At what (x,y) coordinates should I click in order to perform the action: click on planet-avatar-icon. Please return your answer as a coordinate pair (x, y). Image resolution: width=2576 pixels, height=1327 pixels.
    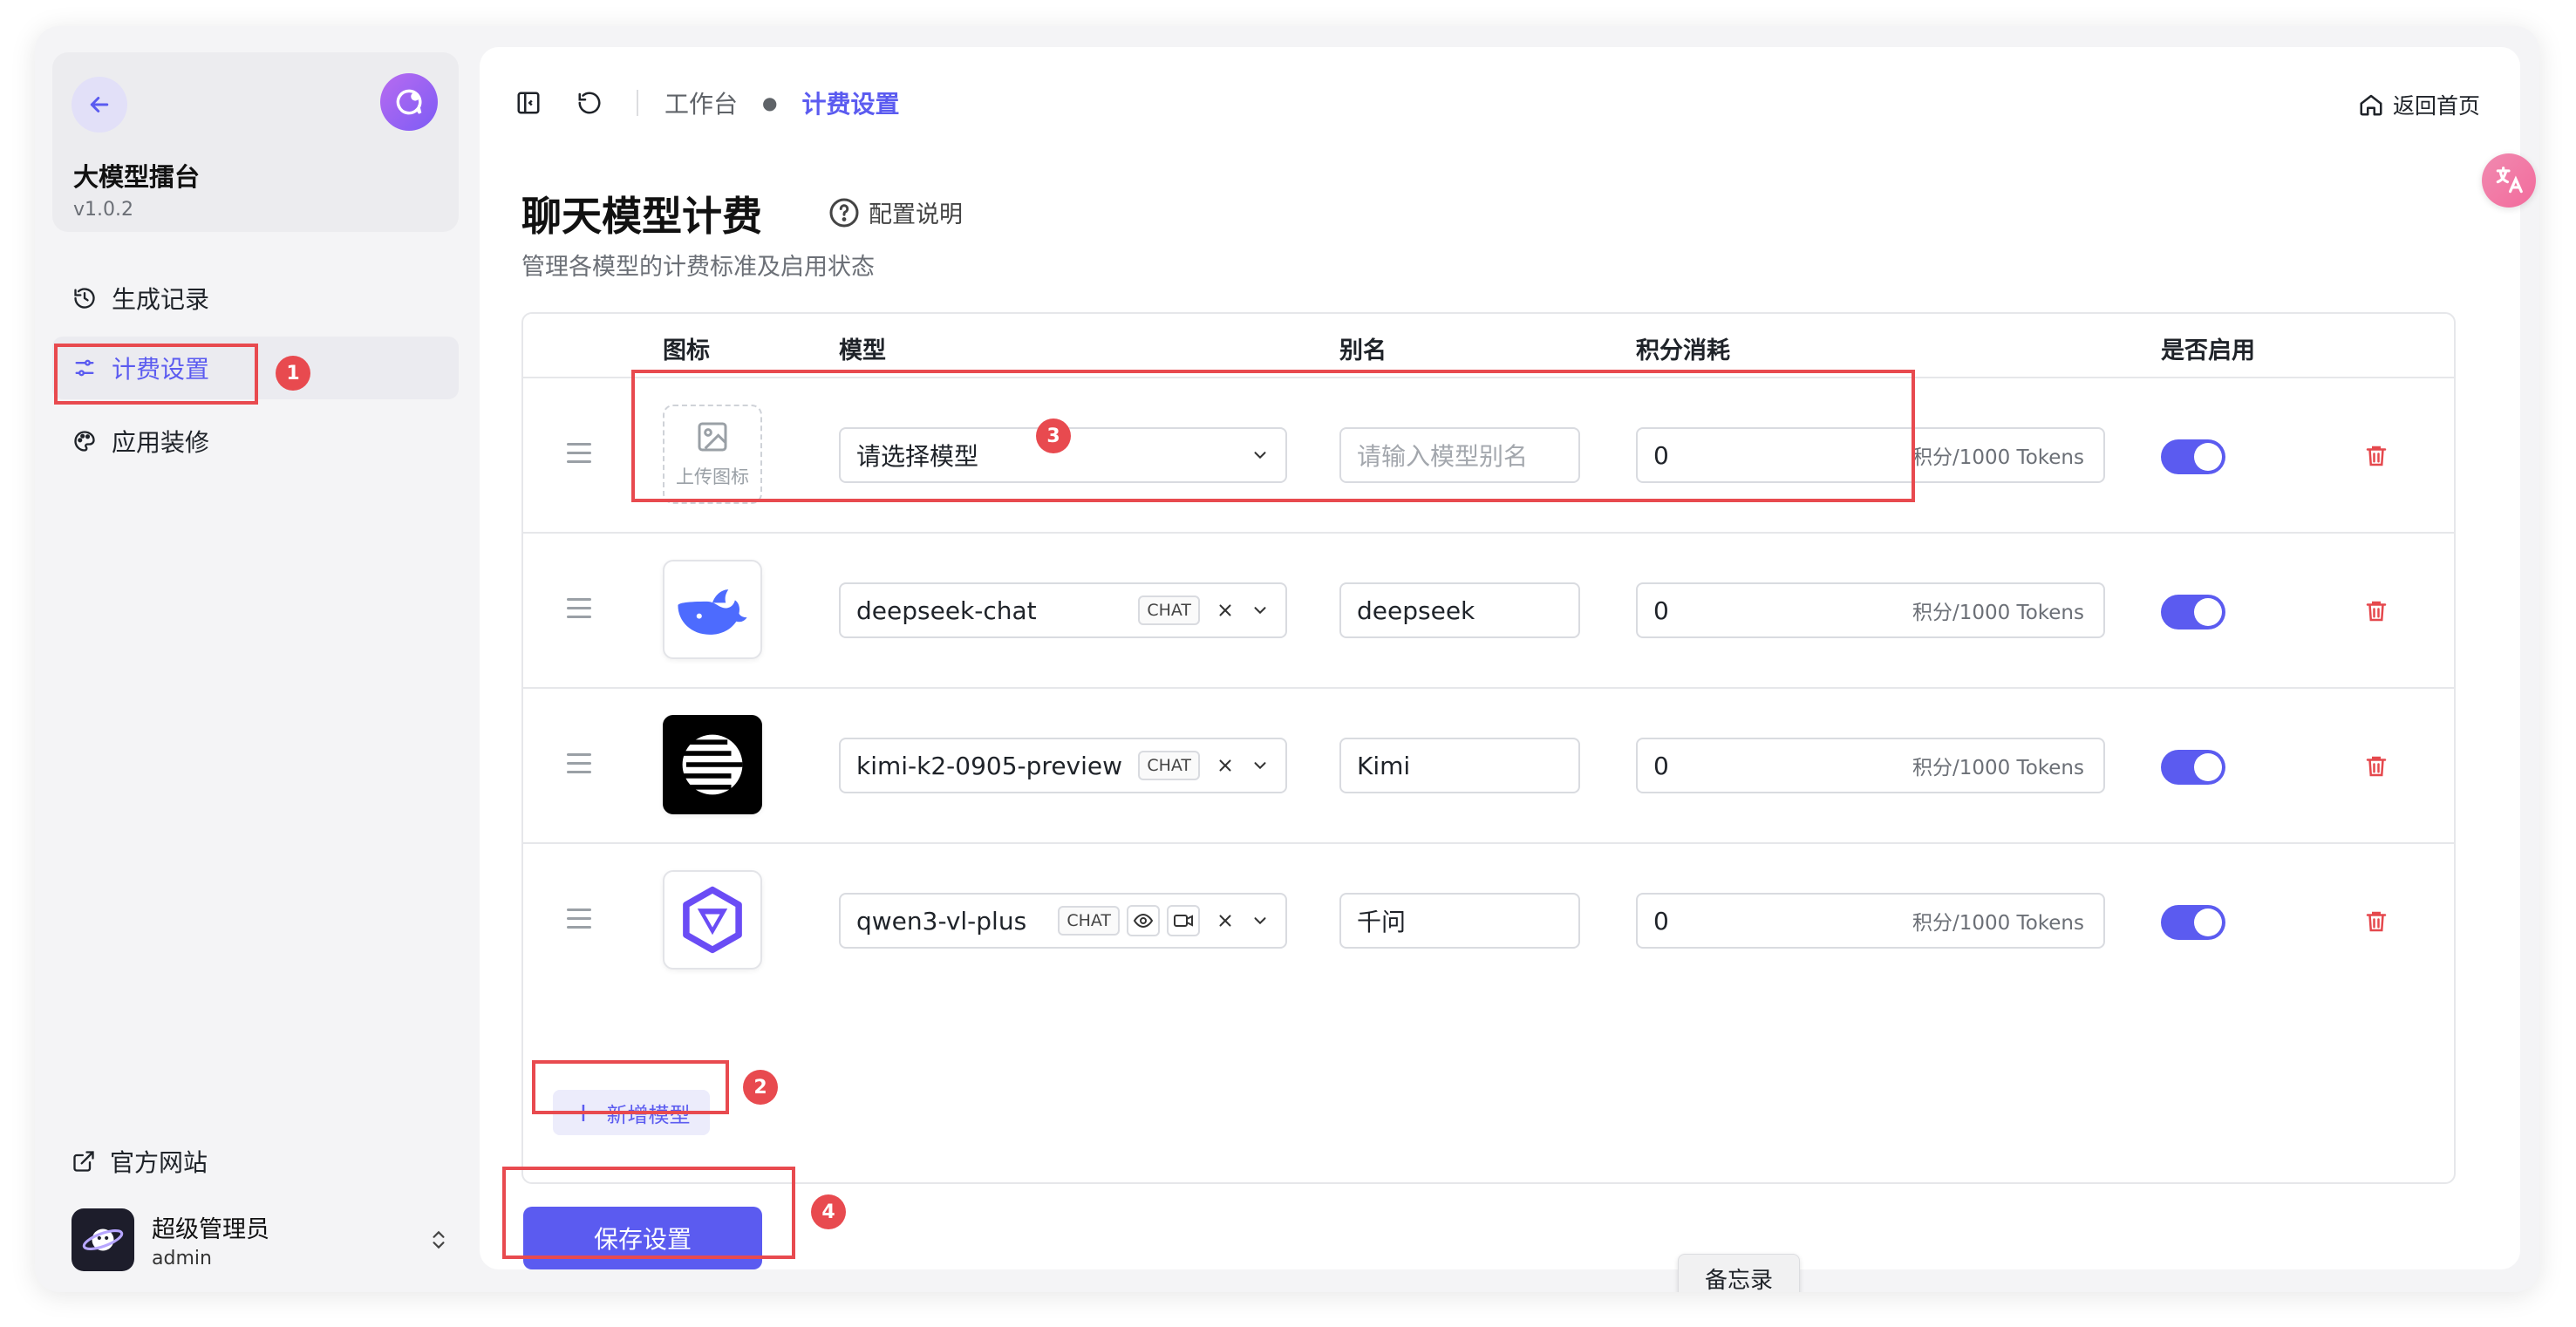
    Looking at the image, I should click on (103, 1239).